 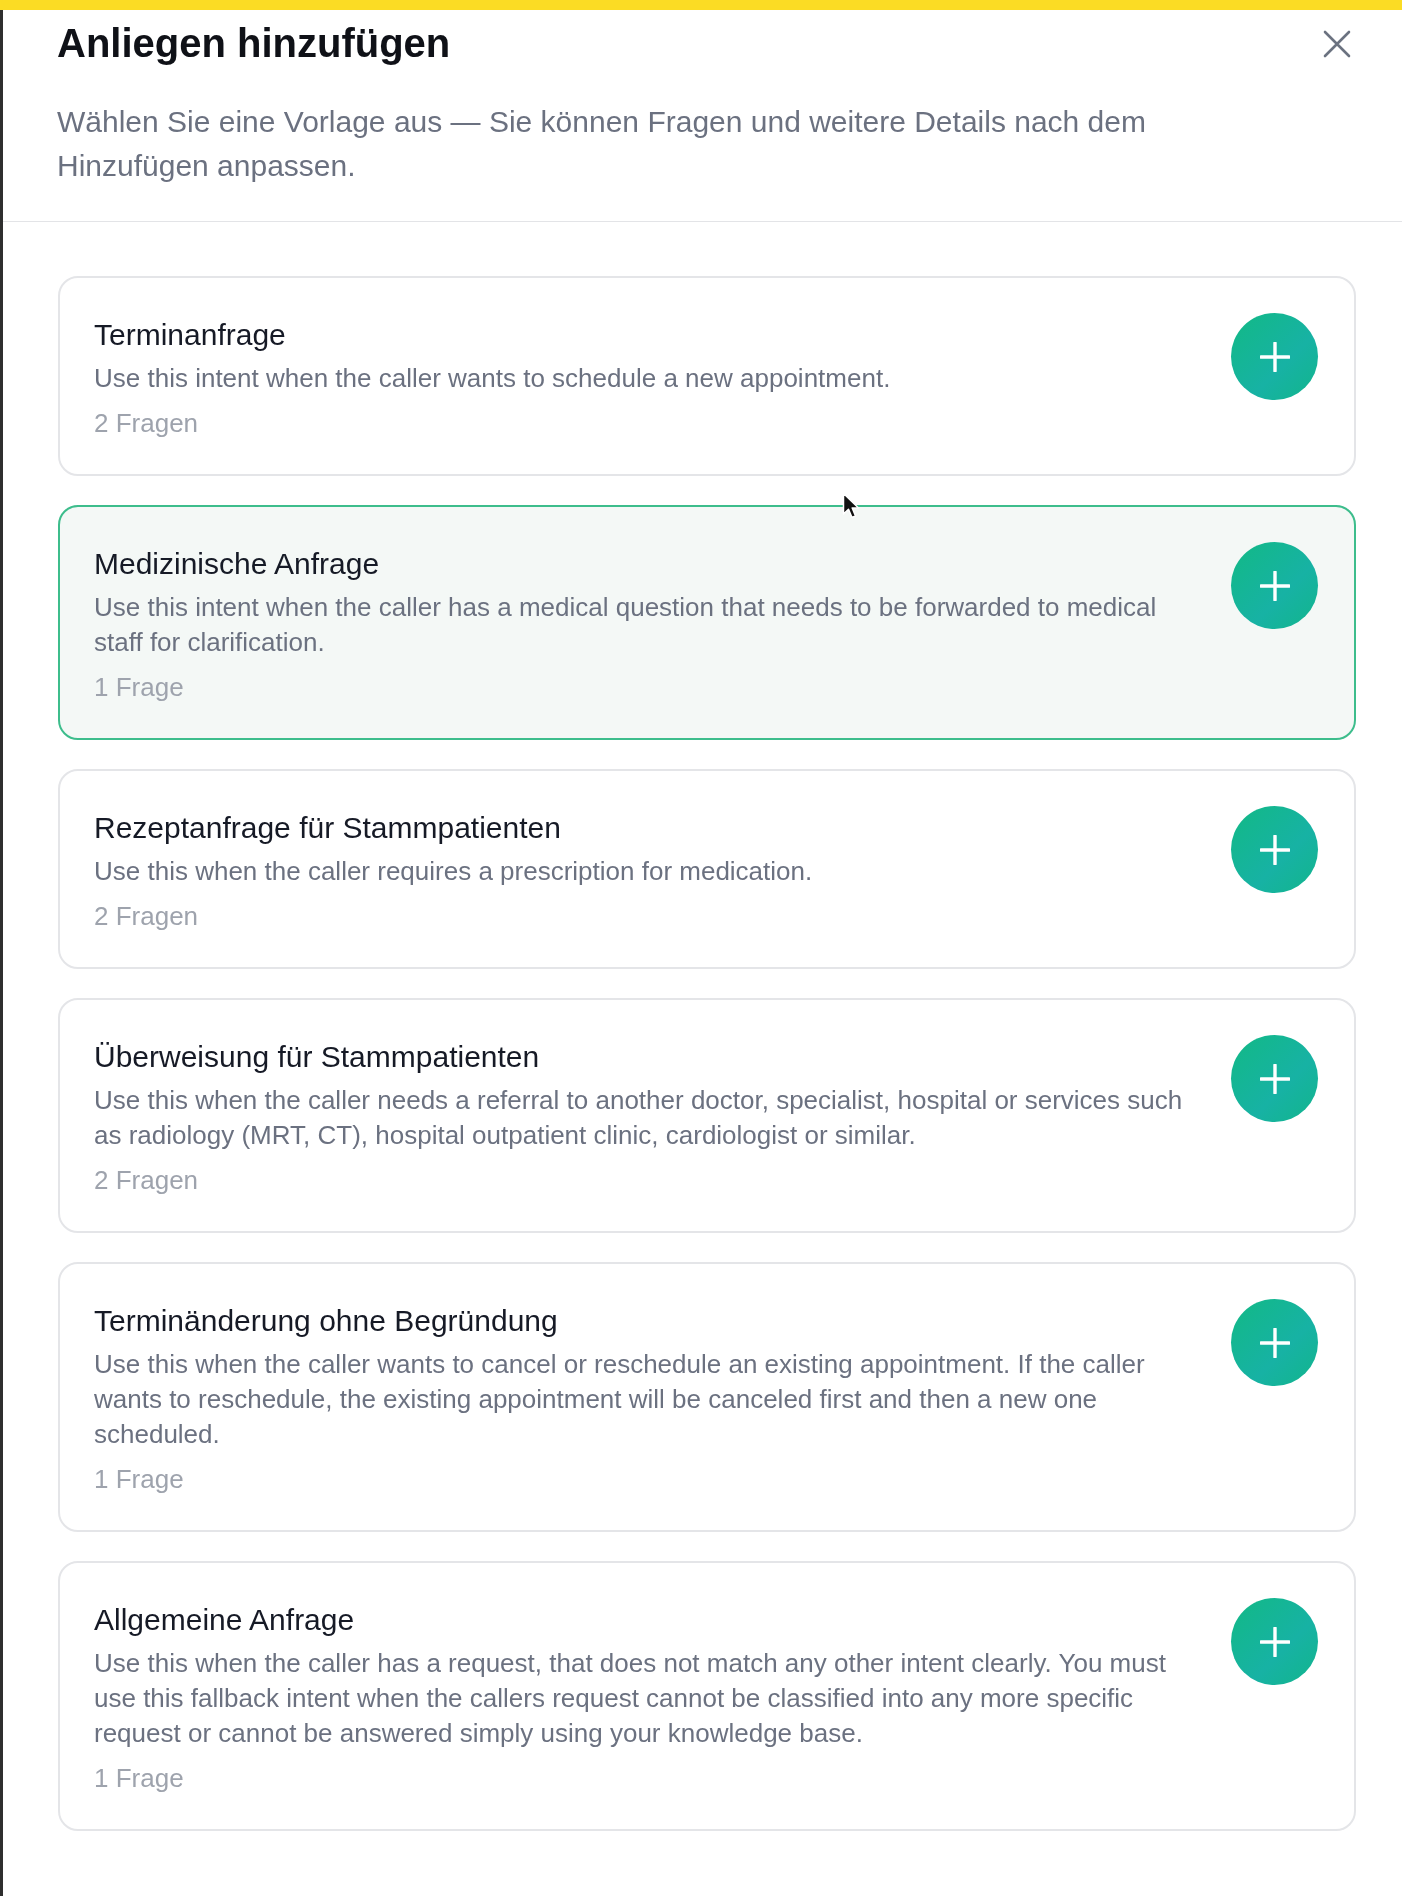 I want to click on template-title: Terminänderung ohne Begründung, so click(x=326, y=1321).